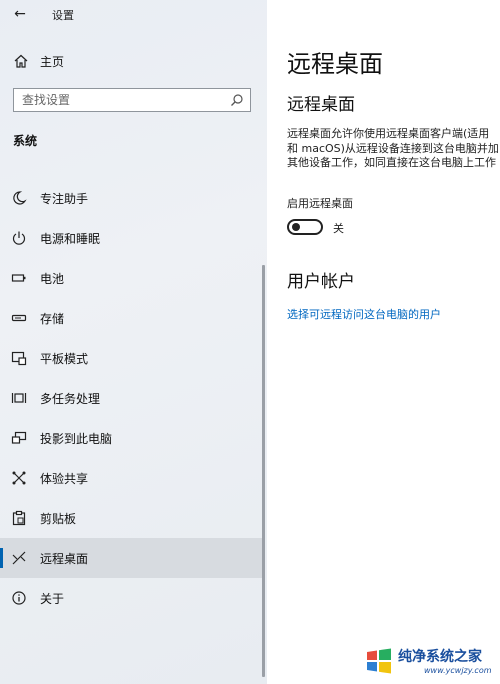 Image resolution: width=500 pixels, height=684 pixels. I want to click on windows-logo-icon, so click(379, 661).